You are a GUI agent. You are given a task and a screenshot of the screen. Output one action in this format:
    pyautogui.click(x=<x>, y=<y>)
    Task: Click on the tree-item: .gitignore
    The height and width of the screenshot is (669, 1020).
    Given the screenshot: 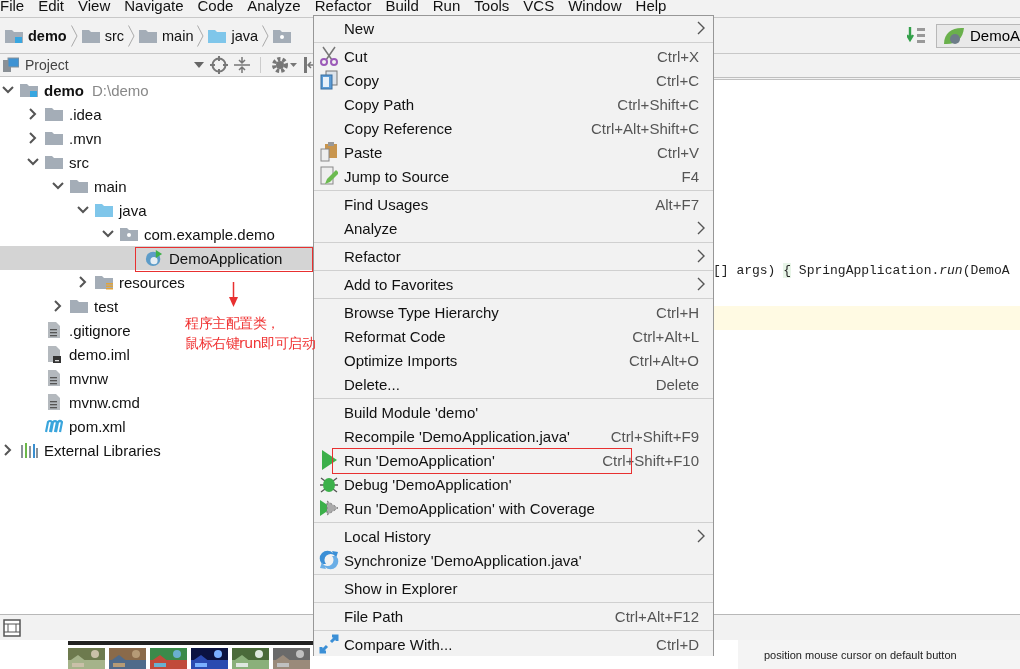 What is the action you would take?
    pyautogui.click(x=67, y=330)
    